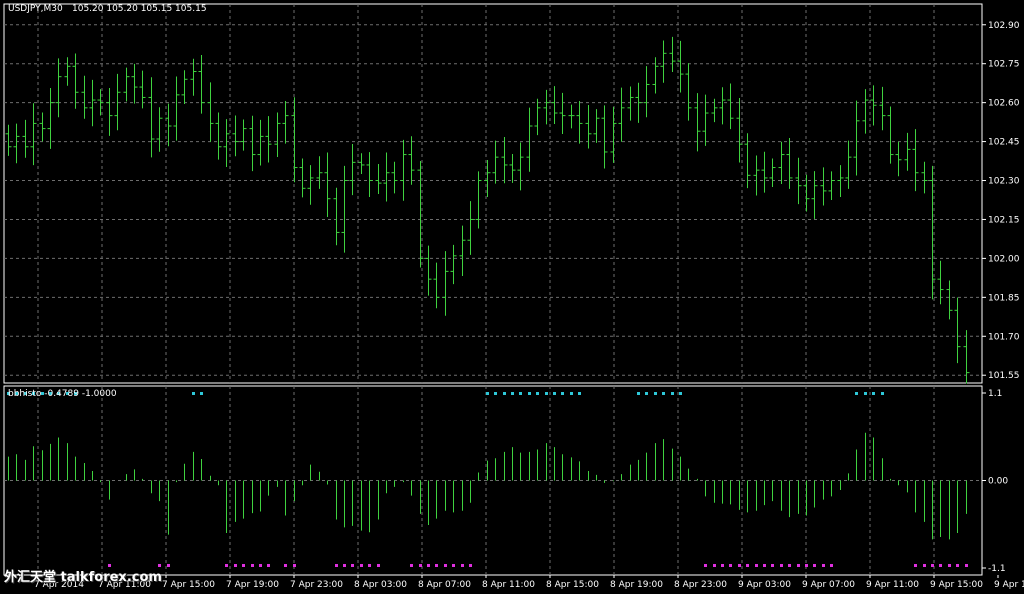 The image size is (1024, 594). I want to click on price-axis-label: 102.00, so click(1004, 259).